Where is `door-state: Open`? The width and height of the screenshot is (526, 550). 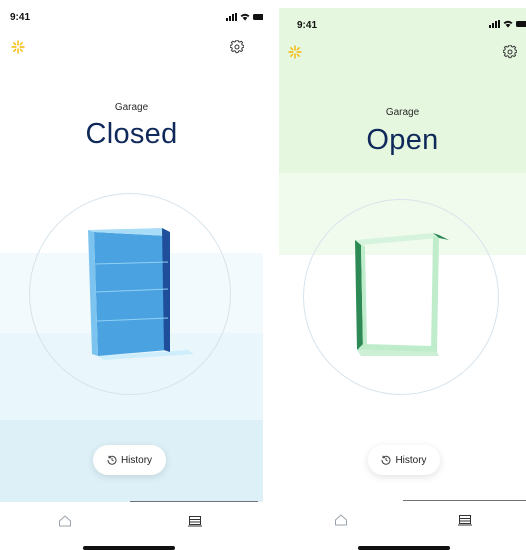 door-state: Open is located at coordinates (402, 140).